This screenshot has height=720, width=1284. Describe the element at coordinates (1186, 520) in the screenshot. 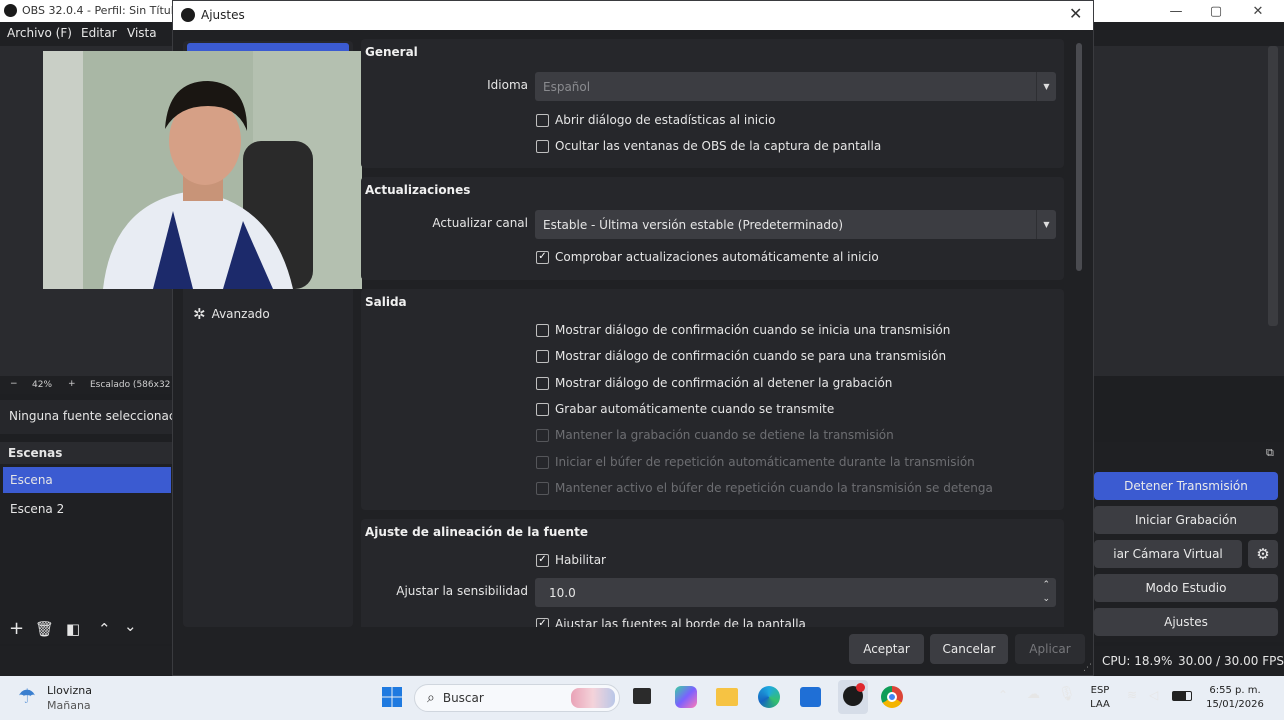

I see `start-recording-button: Iniciar Grabación` at that location.